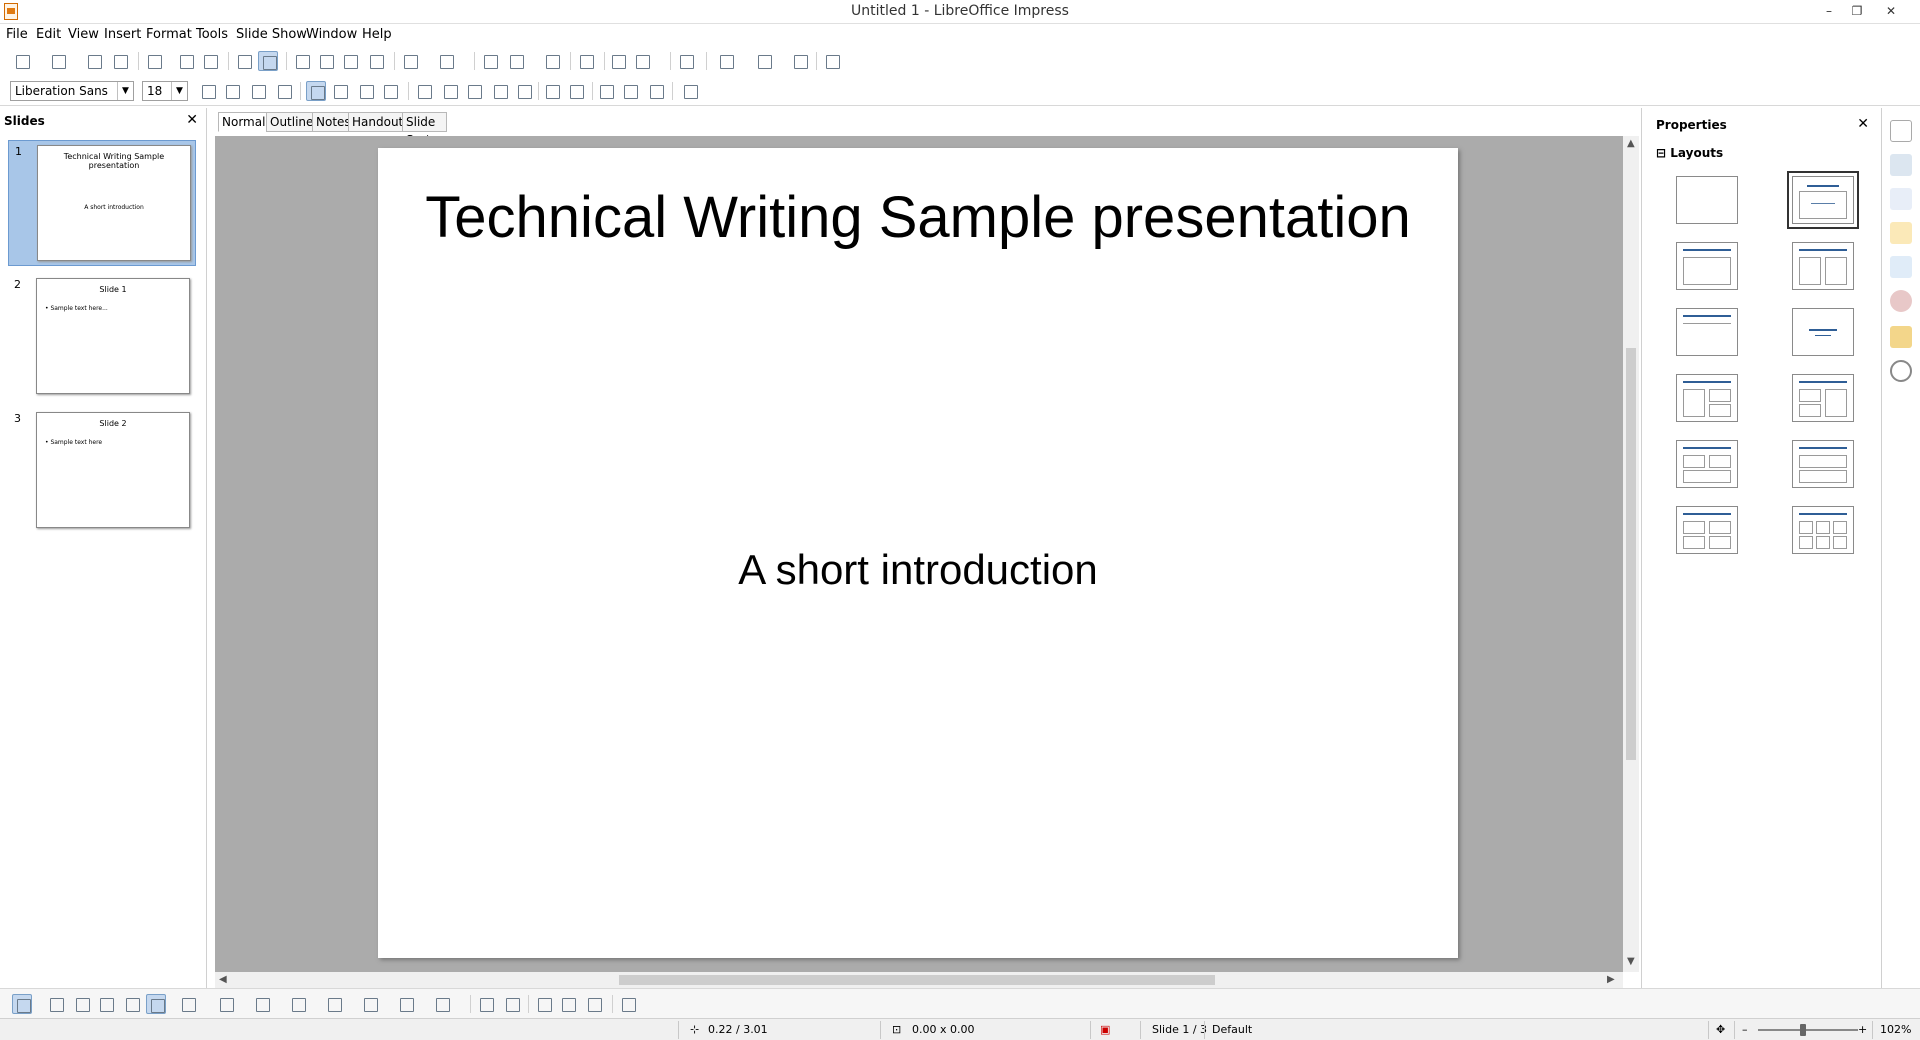  What do you see at coordinates (552, 61) in the screenshot?
I see `display-grid-icon` at bounding box center [552, 61].